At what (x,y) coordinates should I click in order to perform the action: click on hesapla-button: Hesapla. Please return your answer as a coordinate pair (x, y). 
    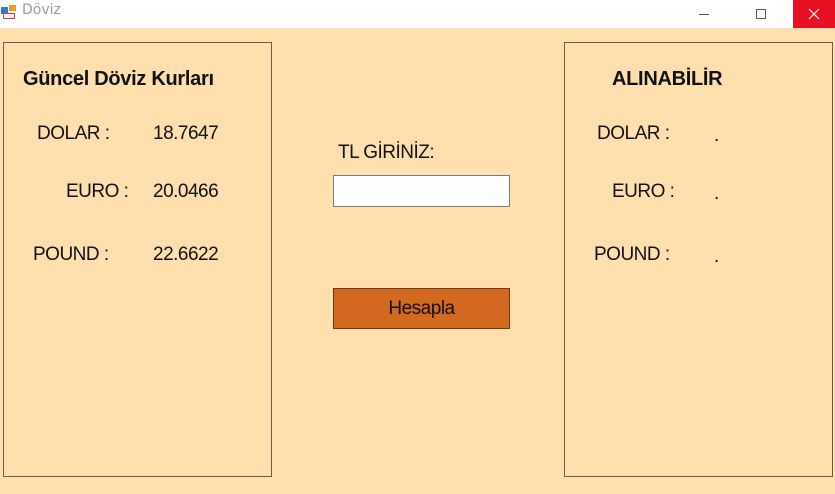
    Looking at the image, I should click on (421, 308).